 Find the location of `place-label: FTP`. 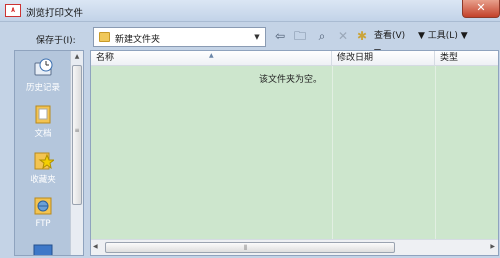

place-label: FTP is located at coordinates (43, 224).